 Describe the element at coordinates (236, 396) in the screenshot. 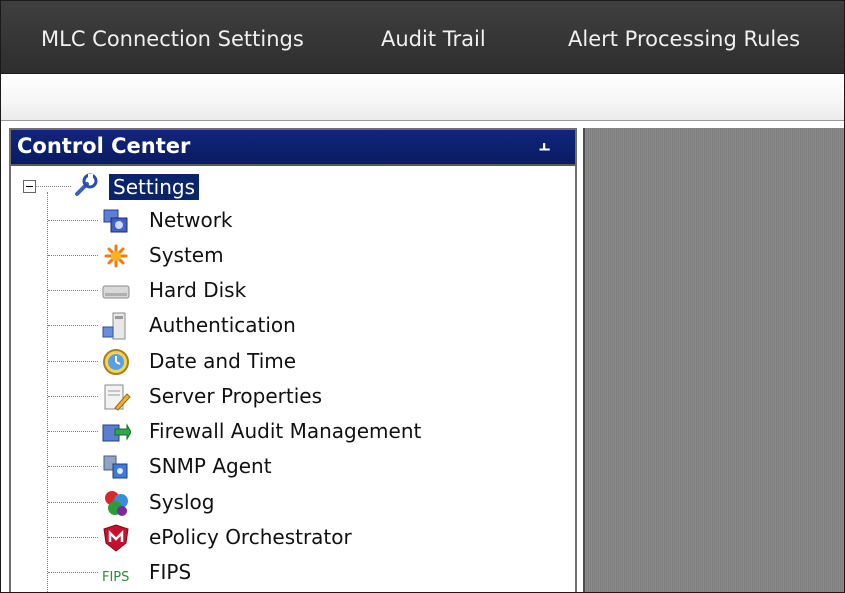

I see `tree-item-label: Server Properties` at that location.